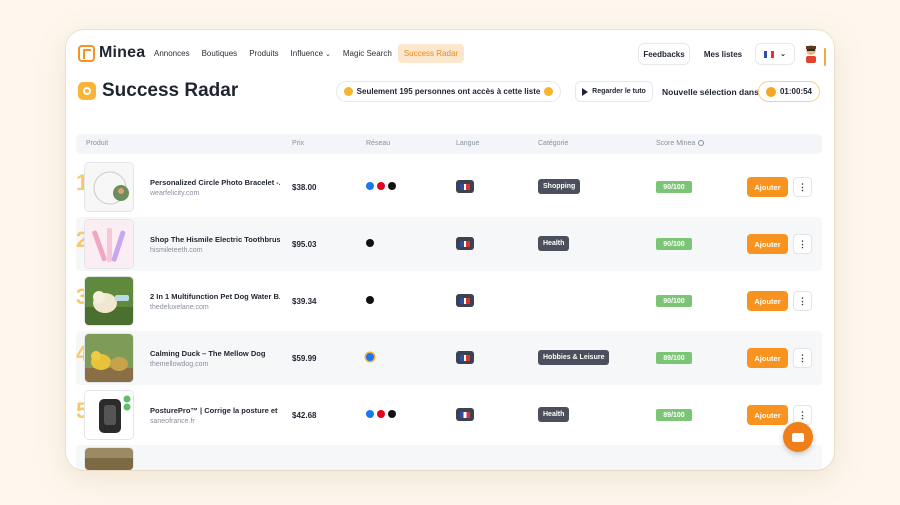 The image size is (900, 505). Describe the element at coordinates (549, 91) in the screenshot. I see `coin-icon` at that location.